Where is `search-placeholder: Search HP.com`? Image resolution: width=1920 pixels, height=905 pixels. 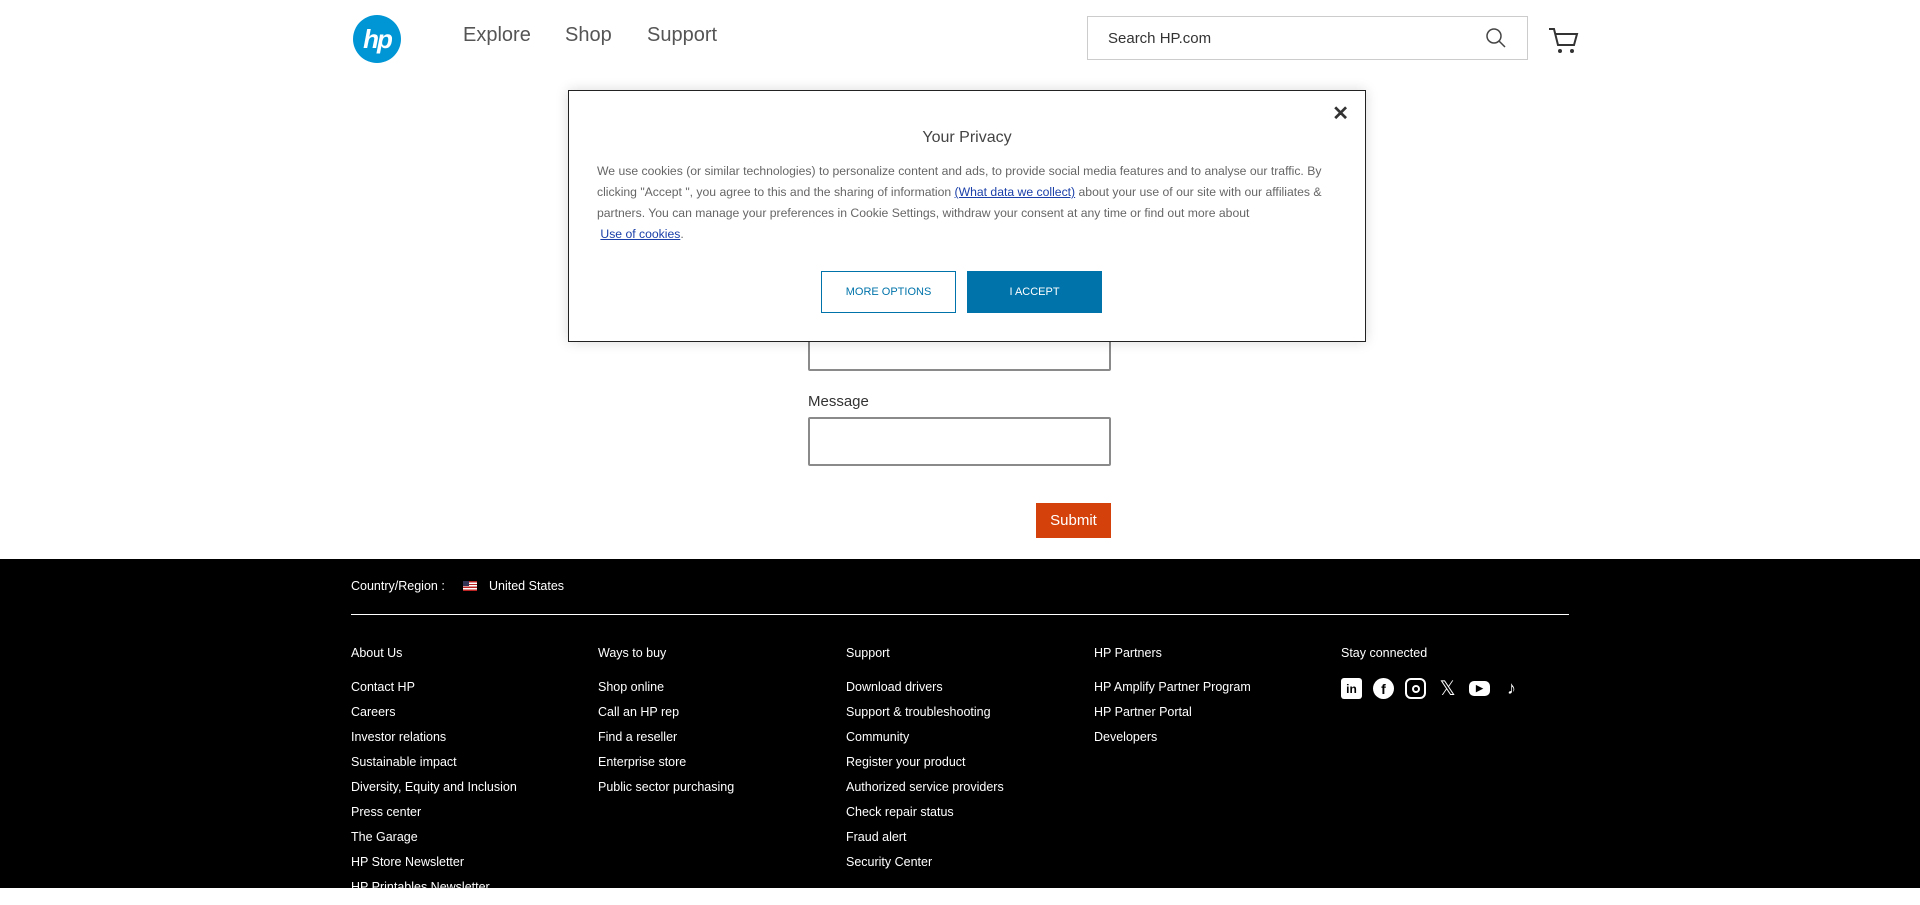
search-placeholder: Search HP.com is located at coordinates (1160, 38).